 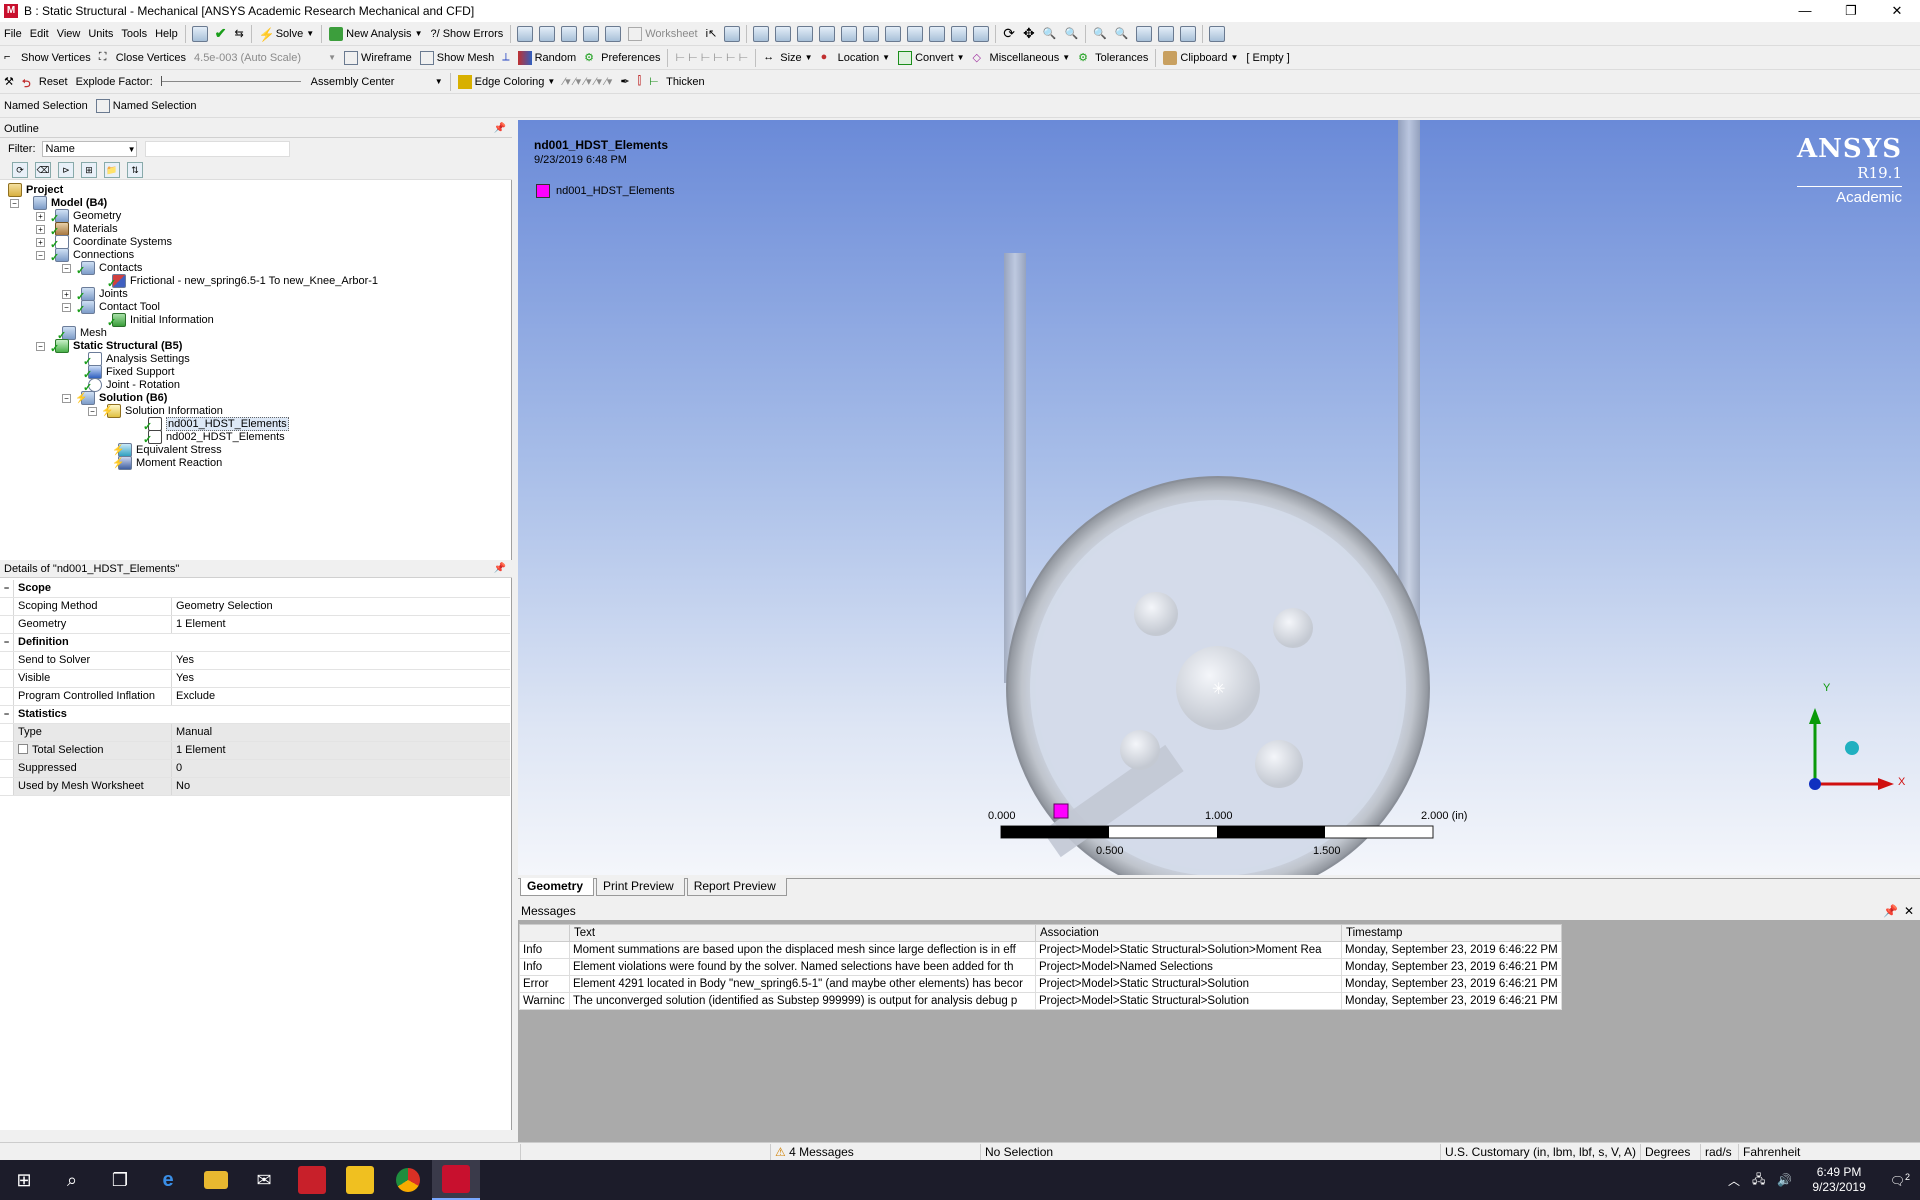 I want to click on filter-dropdown: Name ▼, so click(x=89, y=149).